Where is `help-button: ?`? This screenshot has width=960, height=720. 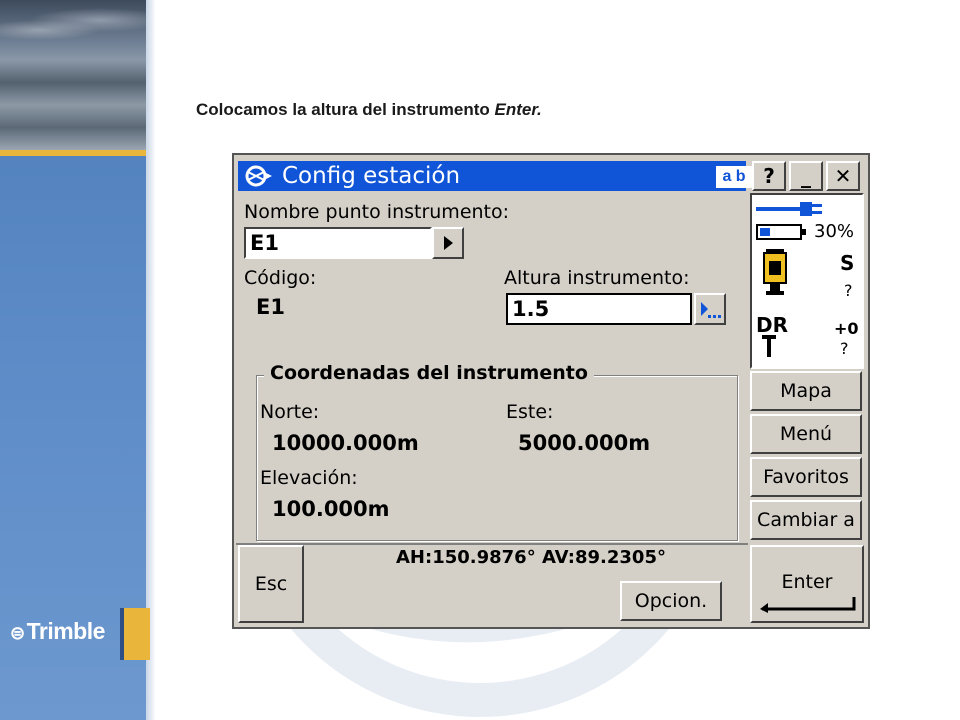 help-button: ? is located at coordinates (769, 176).